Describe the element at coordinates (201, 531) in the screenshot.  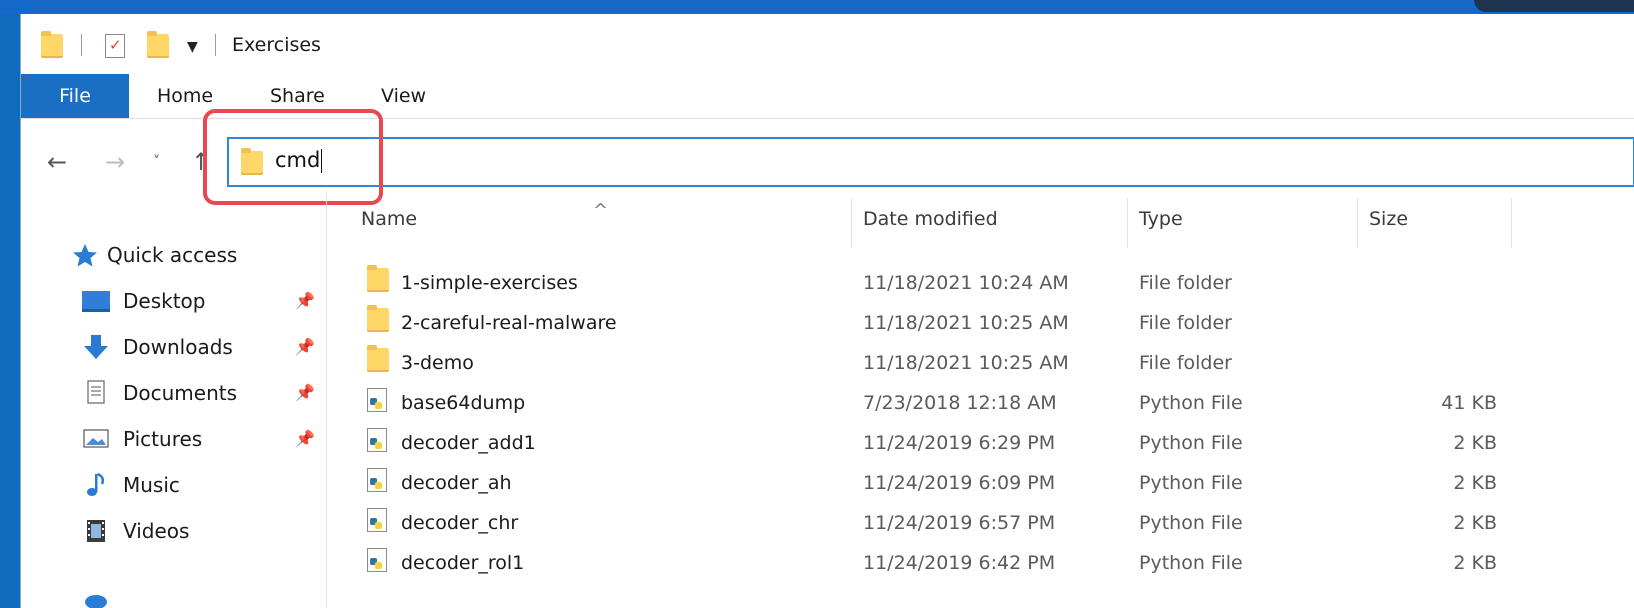
I see `sidebar-item-videos: Videos` at that location.